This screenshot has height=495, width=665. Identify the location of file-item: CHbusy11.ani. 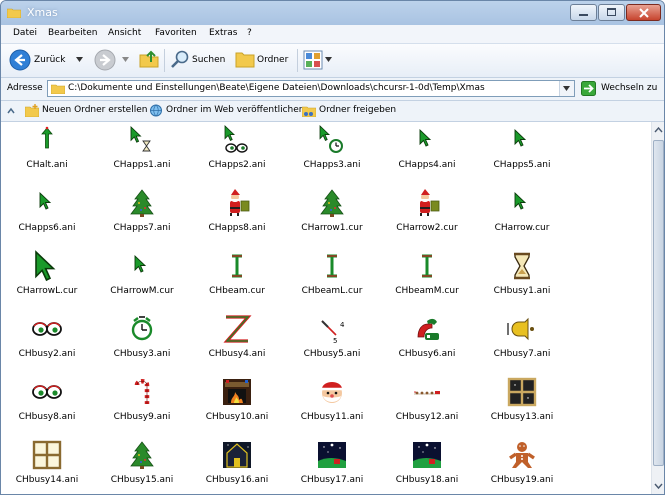
(332, 405).